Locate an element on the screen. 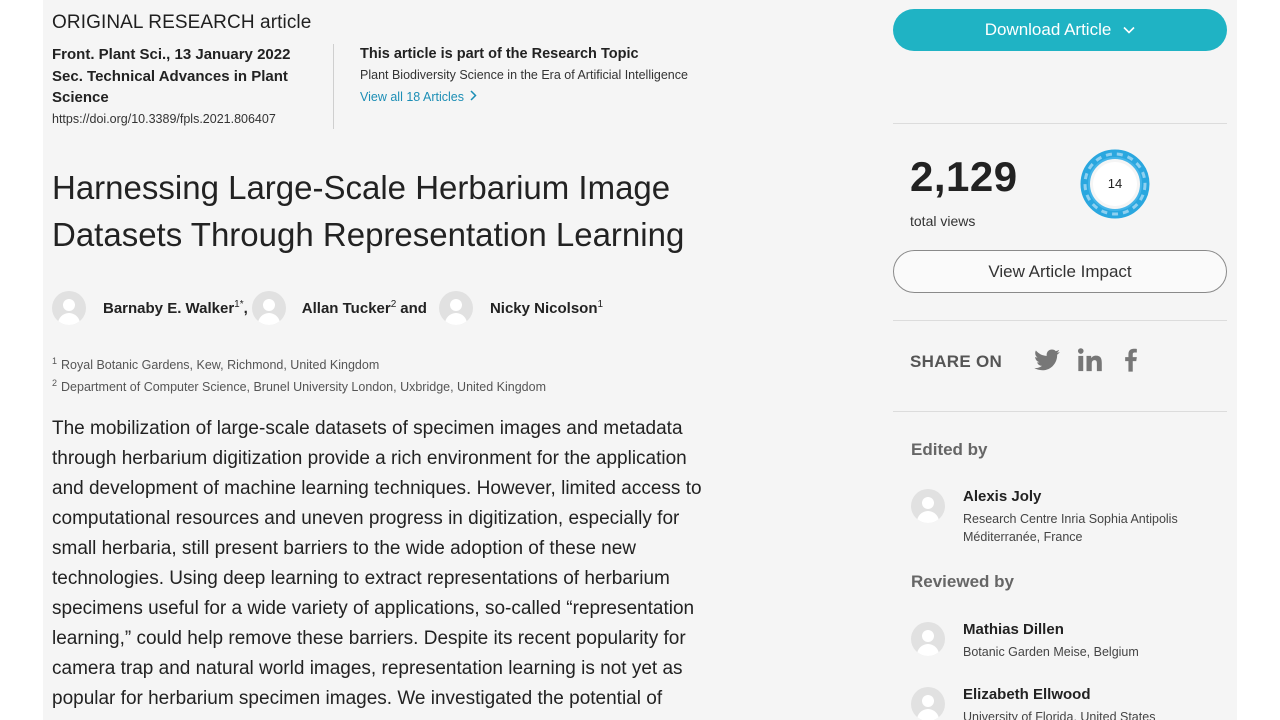 This screenshot has height=720, width=1280. section-line-continued: Science is located at coordinates (80, 97).